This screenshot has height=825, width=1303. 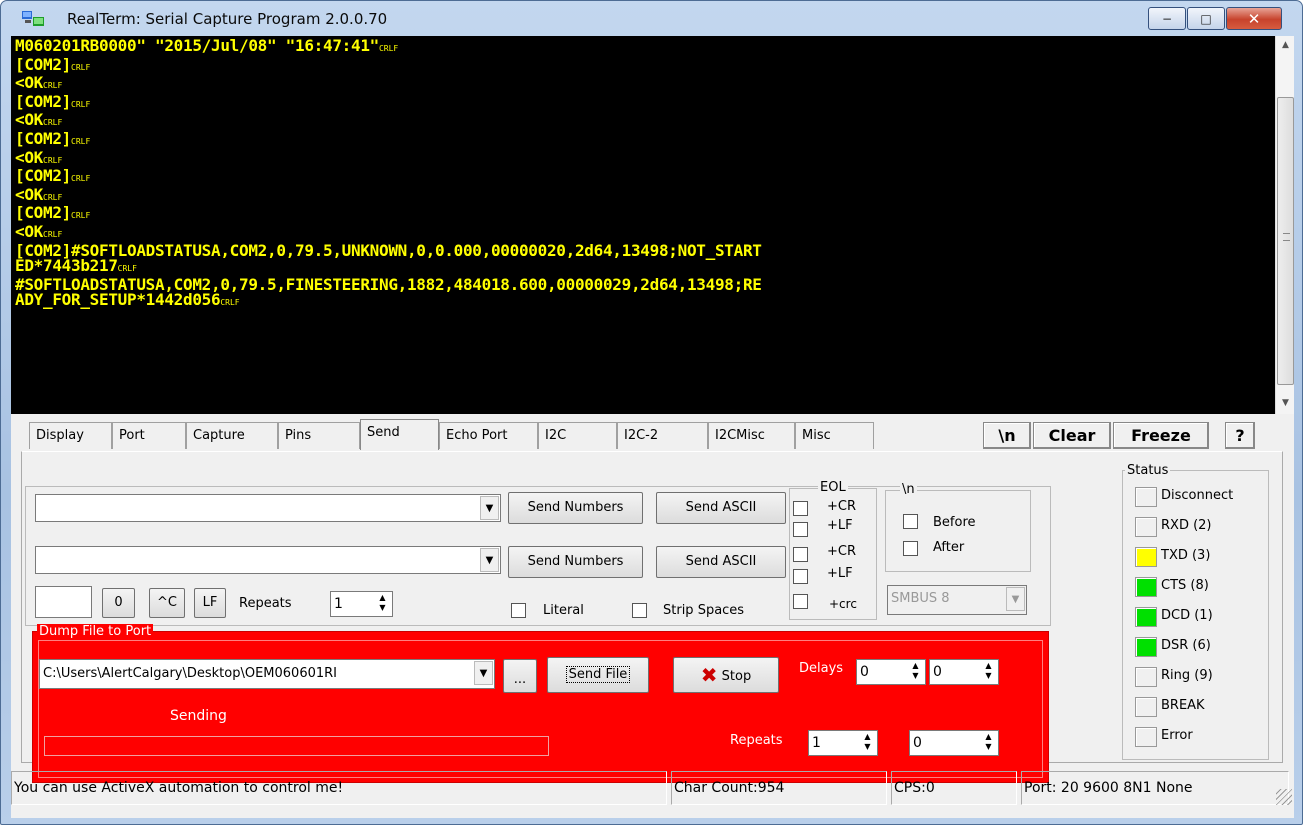 What do you see at coordinates (399, 434) in the screenshot?
I see `tab-send: Send` at bounding box center [399, 434].